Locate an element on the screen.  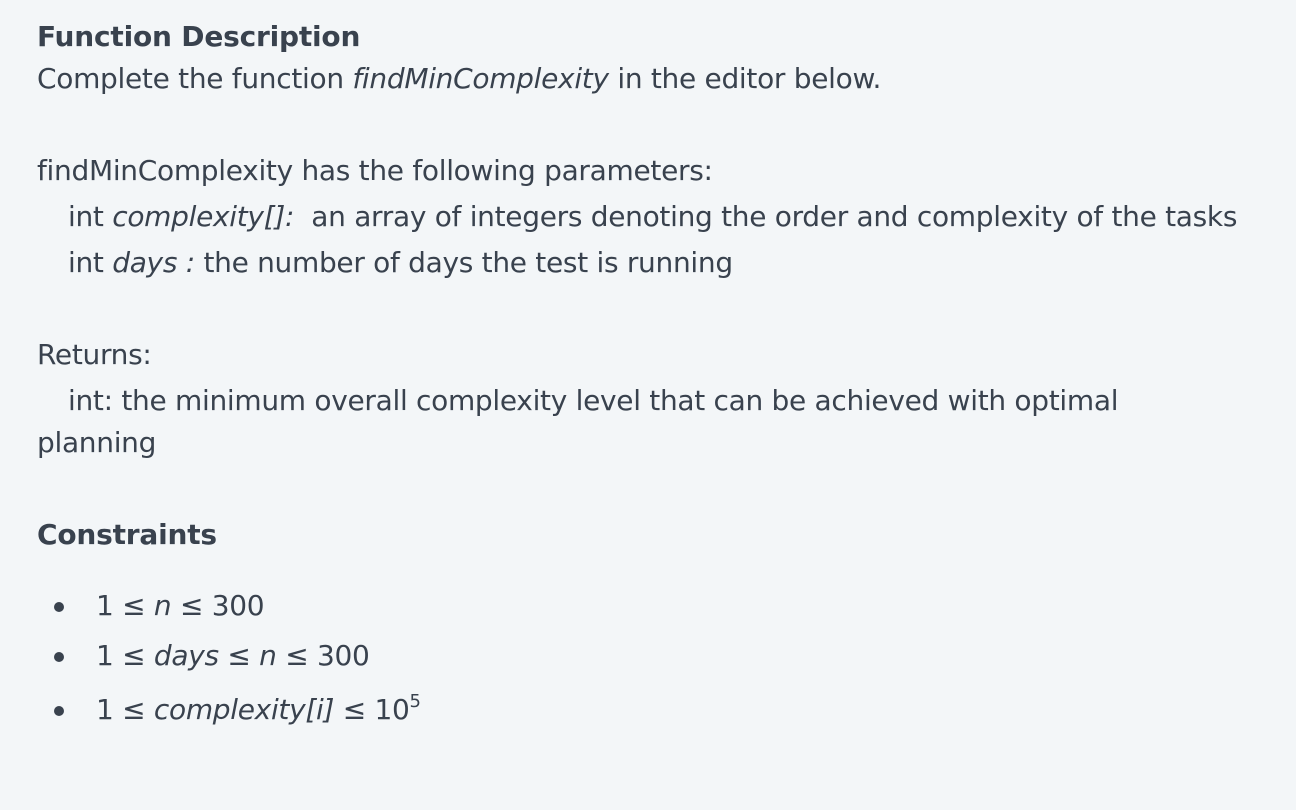
constraint-text: 1 ≤ days ≤ n ≤ 300 is located at coordinates (233, 656).